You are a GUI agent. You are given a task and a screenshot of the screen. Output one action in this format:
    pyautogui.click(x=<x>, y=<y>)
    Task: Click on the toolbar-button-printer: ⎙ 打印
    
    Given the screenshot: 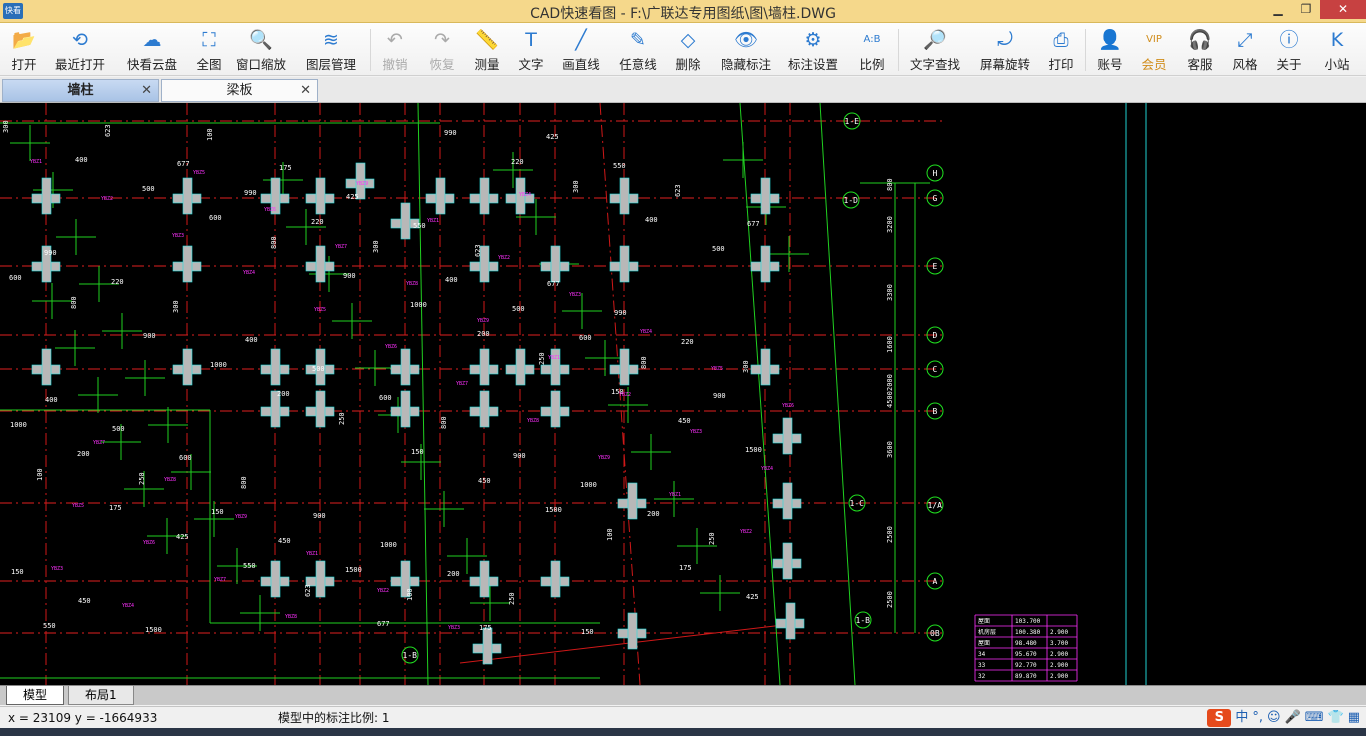 What is the action you would take?
    pyautogui.click(x=1061, y=50)
    